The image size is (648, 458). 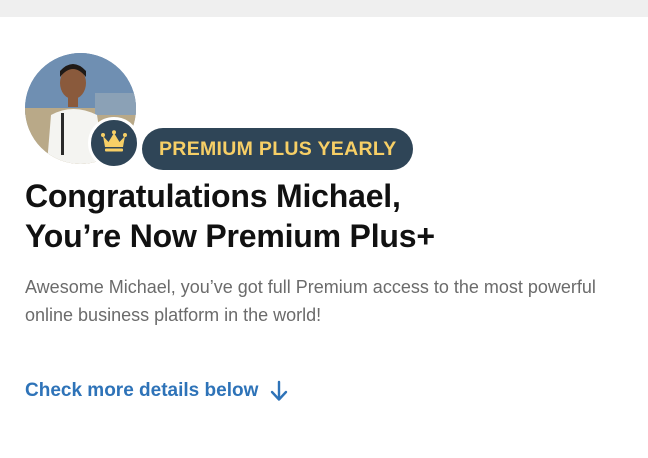 I want to click on check-details-link: Check more details below, so click(x=156, y=391).